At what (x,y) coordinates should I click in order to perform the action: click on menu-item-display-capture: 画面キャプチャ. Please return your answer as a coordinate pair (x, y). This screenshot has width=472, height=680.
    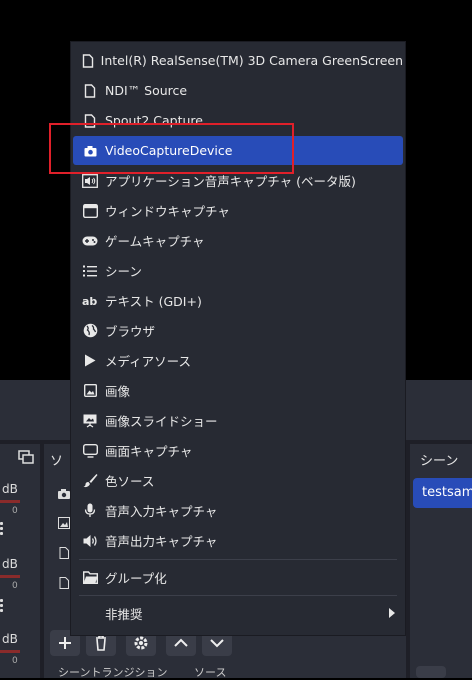
    Looking at the image, I should click on (238, 450).